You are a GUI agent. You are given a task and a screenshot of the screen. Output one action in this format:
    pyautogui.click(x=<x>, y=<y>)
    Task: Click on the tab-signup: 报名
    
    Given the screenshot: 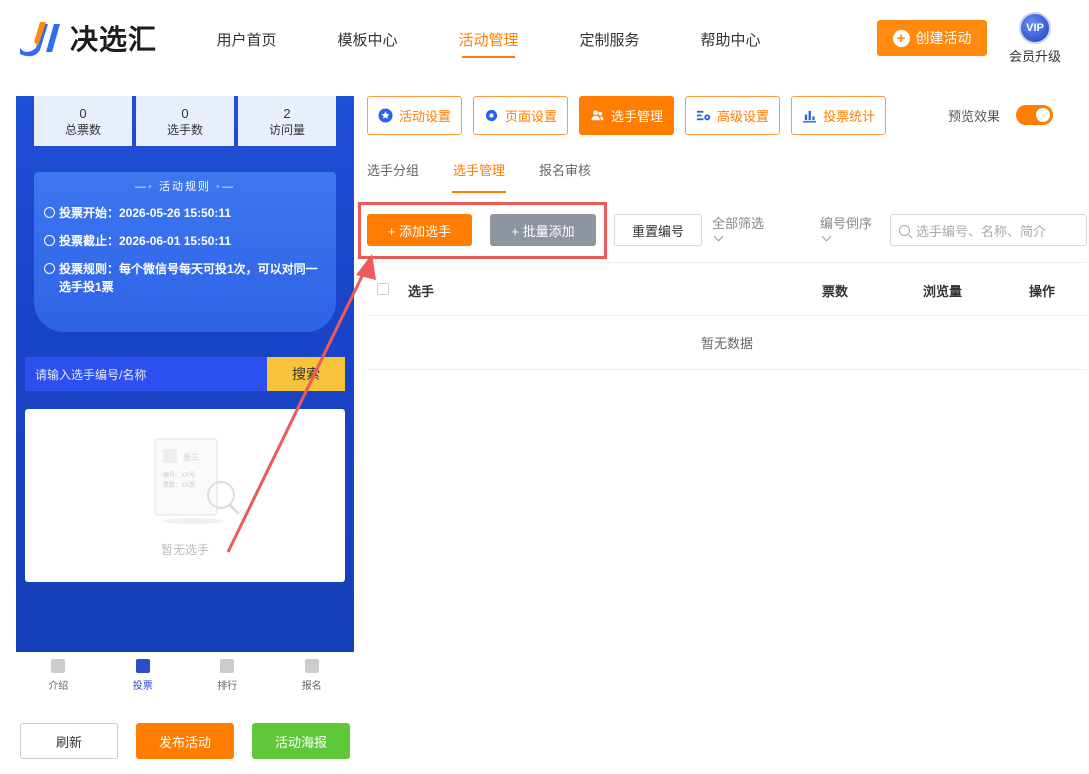 What is the action you would take?
    pyautogui.click(x=312, y=675)
    